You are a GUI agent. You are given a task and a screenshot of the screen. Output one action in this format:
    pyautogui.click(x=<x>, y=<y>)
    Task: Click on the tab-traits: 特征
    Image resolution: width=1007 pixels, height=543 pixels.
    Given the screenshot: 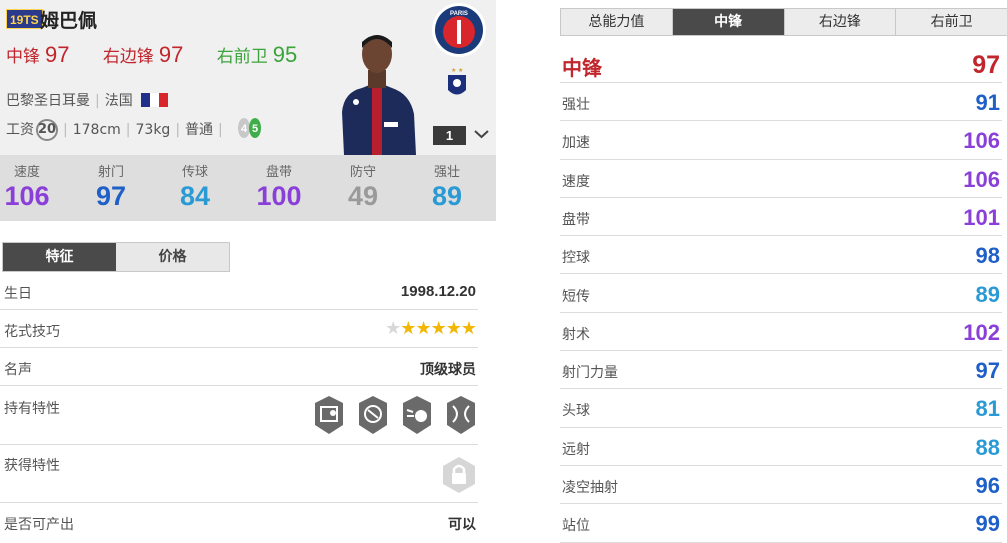 What is the action you would take?
    pyautogui.click(x=59, y=257)
    